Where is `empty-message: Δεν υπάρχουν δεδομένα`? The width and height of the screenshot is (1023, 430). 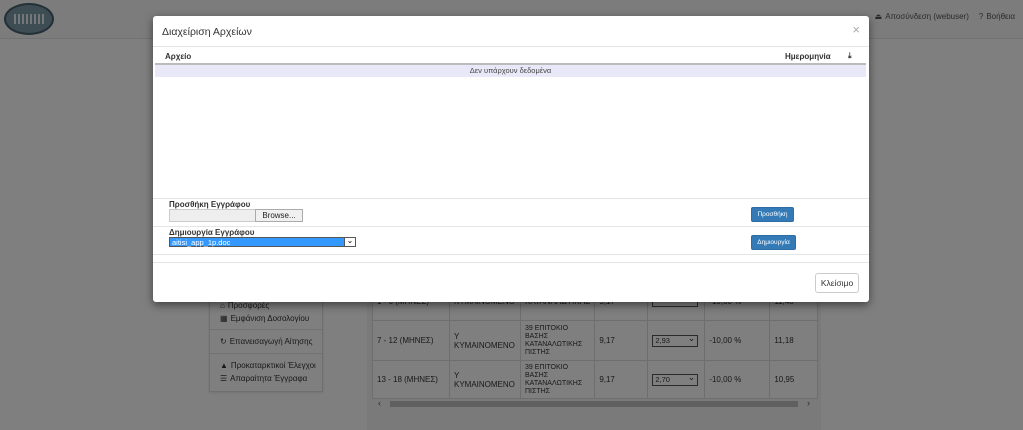
empty-message: Δεν υπάρχουν δεδομένα is located at coordinates (510, 71).